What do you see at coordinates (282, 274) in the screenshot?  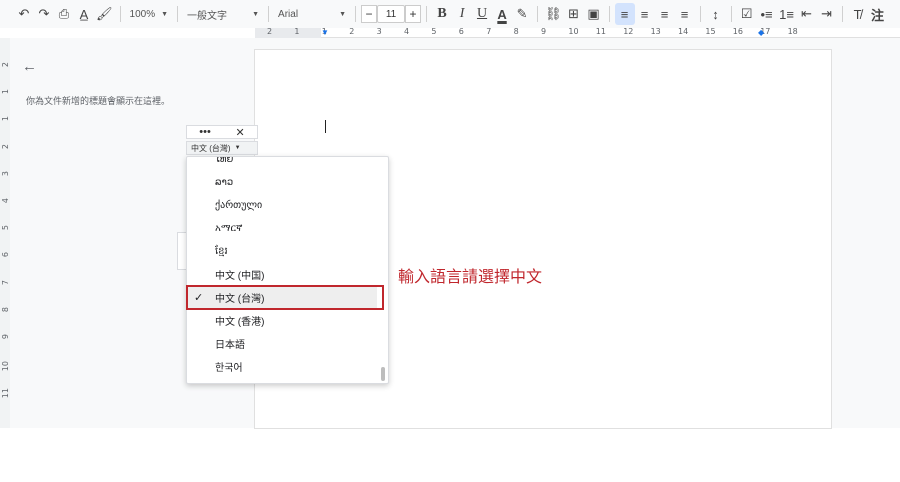 I see `language-menu-item: 中文 (中国)` at bounding box center [282, 274].